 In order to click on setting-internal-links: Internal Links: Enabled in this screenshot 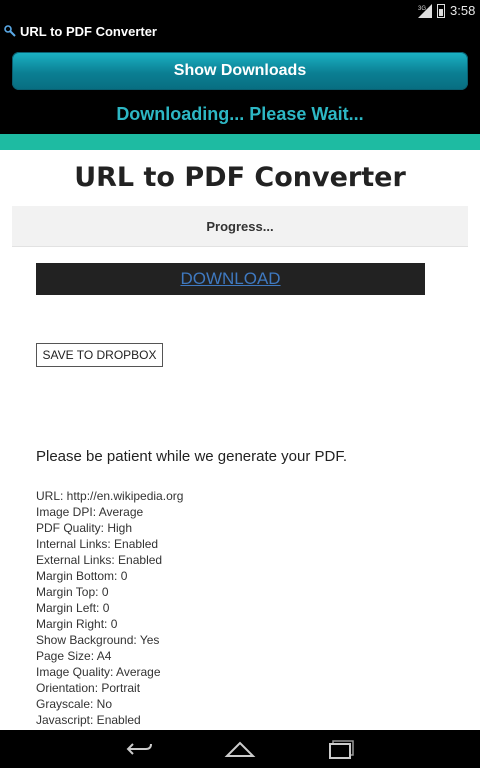, I will do `click(97, 544)`.